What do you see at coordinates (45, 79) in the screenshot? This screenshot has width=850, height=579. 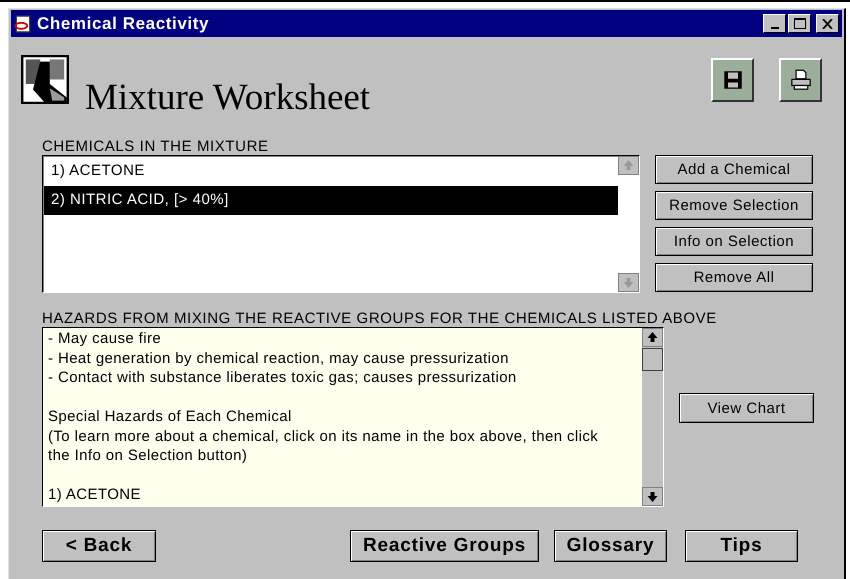 I see `logo-icon` at bounding box center [45, 79].